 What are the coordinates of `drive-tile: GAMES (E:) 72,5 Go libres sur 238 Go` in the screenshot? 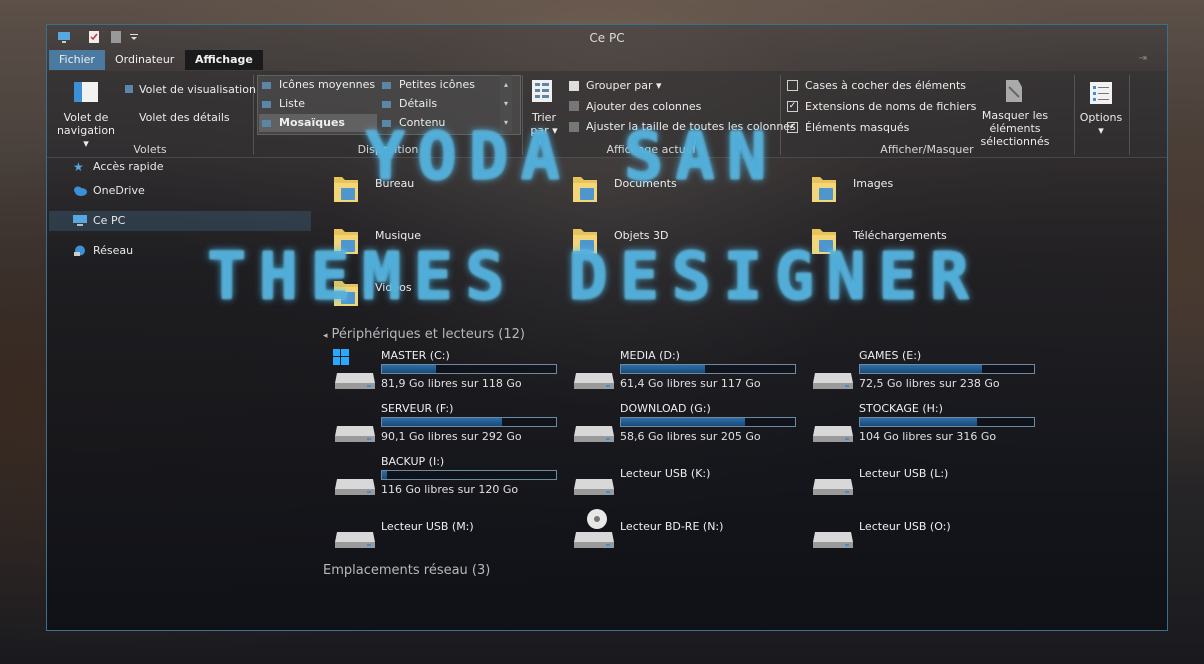 It's located at (926, 374).